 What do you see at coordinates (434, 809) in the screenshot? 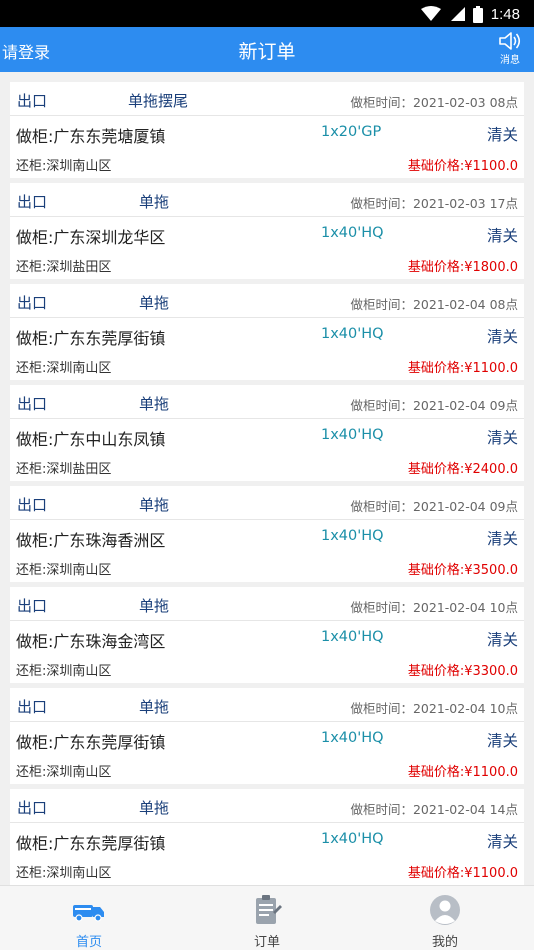
I see `order-time: 做柜时间：2021-02-04 14点` at bounding box center [434, 809].